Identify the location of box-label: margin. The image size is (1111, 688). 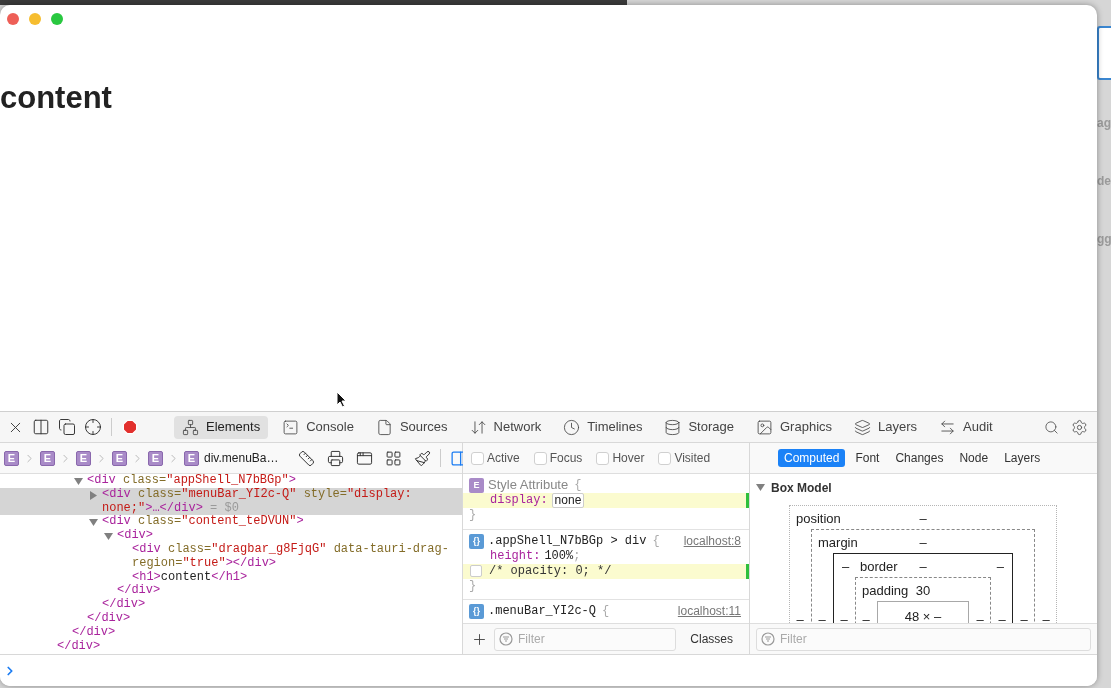
(838, 543).